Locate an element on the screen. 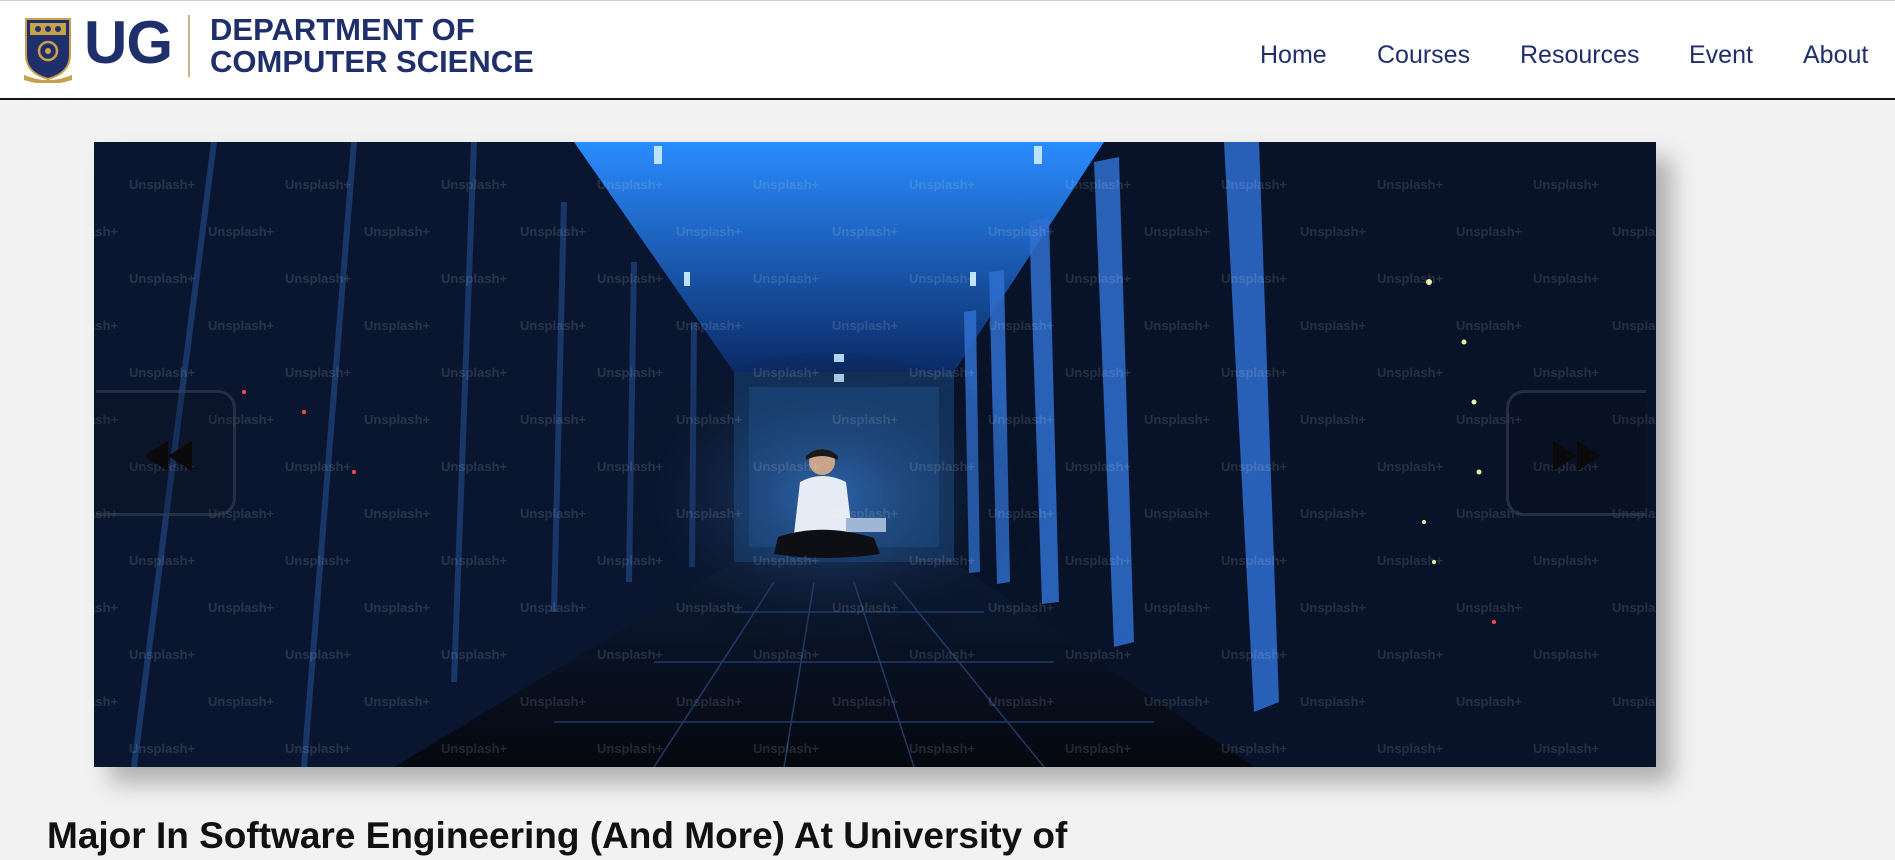  nav-home: Home is located at coordinates (1293, 55).